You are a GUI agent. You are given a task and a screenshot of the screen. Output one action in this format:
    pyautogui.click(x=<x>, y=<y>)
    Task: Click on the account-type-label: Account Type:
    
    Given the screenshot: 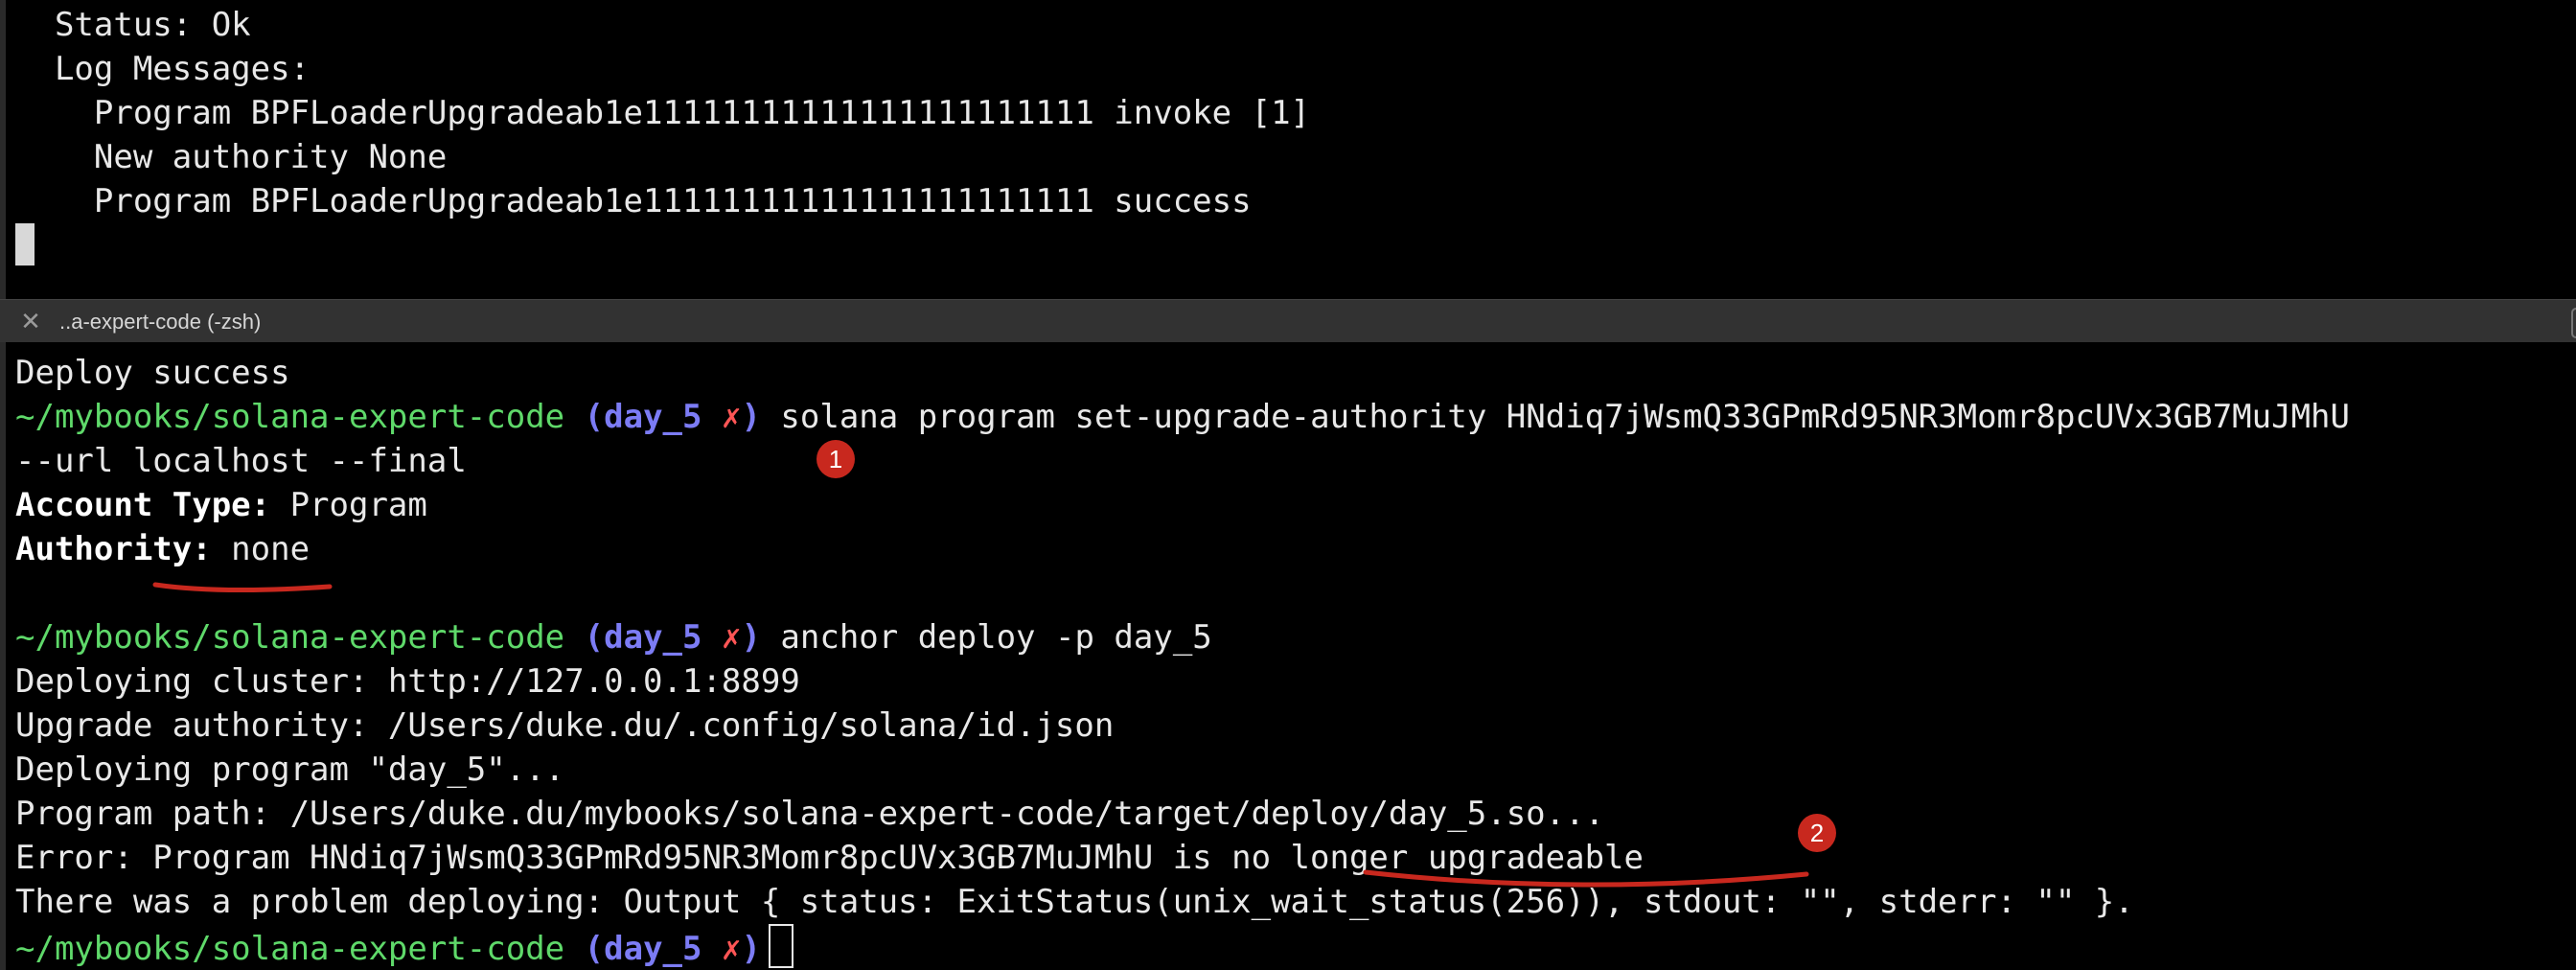 What is the action you would take?
    pyautogui.click(x=143, y=505)
    